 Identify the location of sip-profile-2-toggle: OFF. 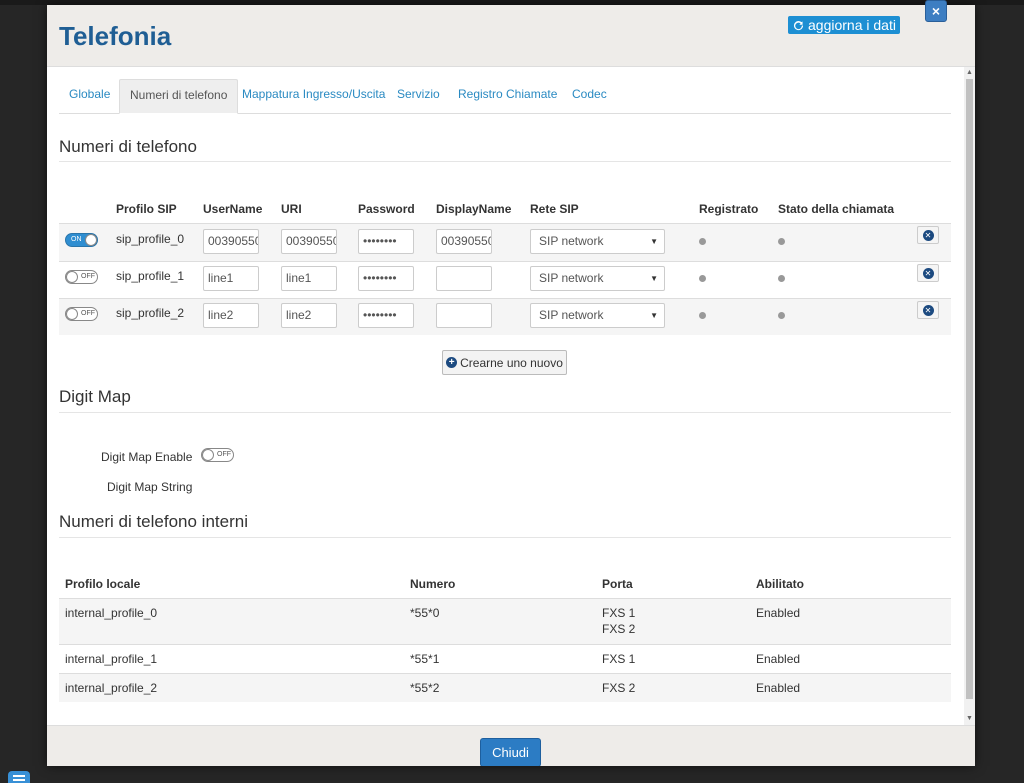
(81, 314).